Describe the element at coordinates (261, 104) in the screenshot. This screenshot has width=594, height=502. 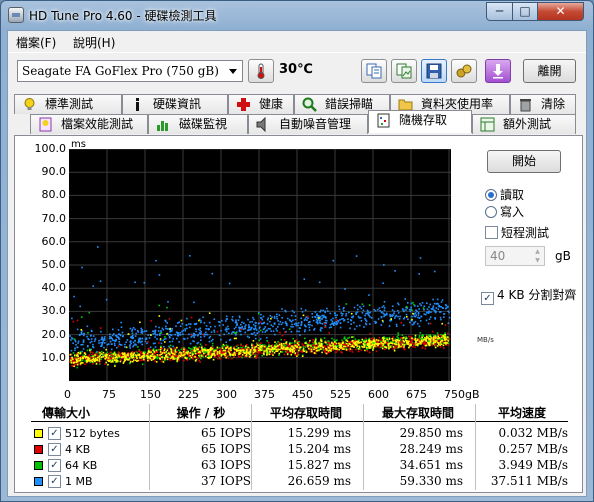
I see `tab-health: 健康` at that location.